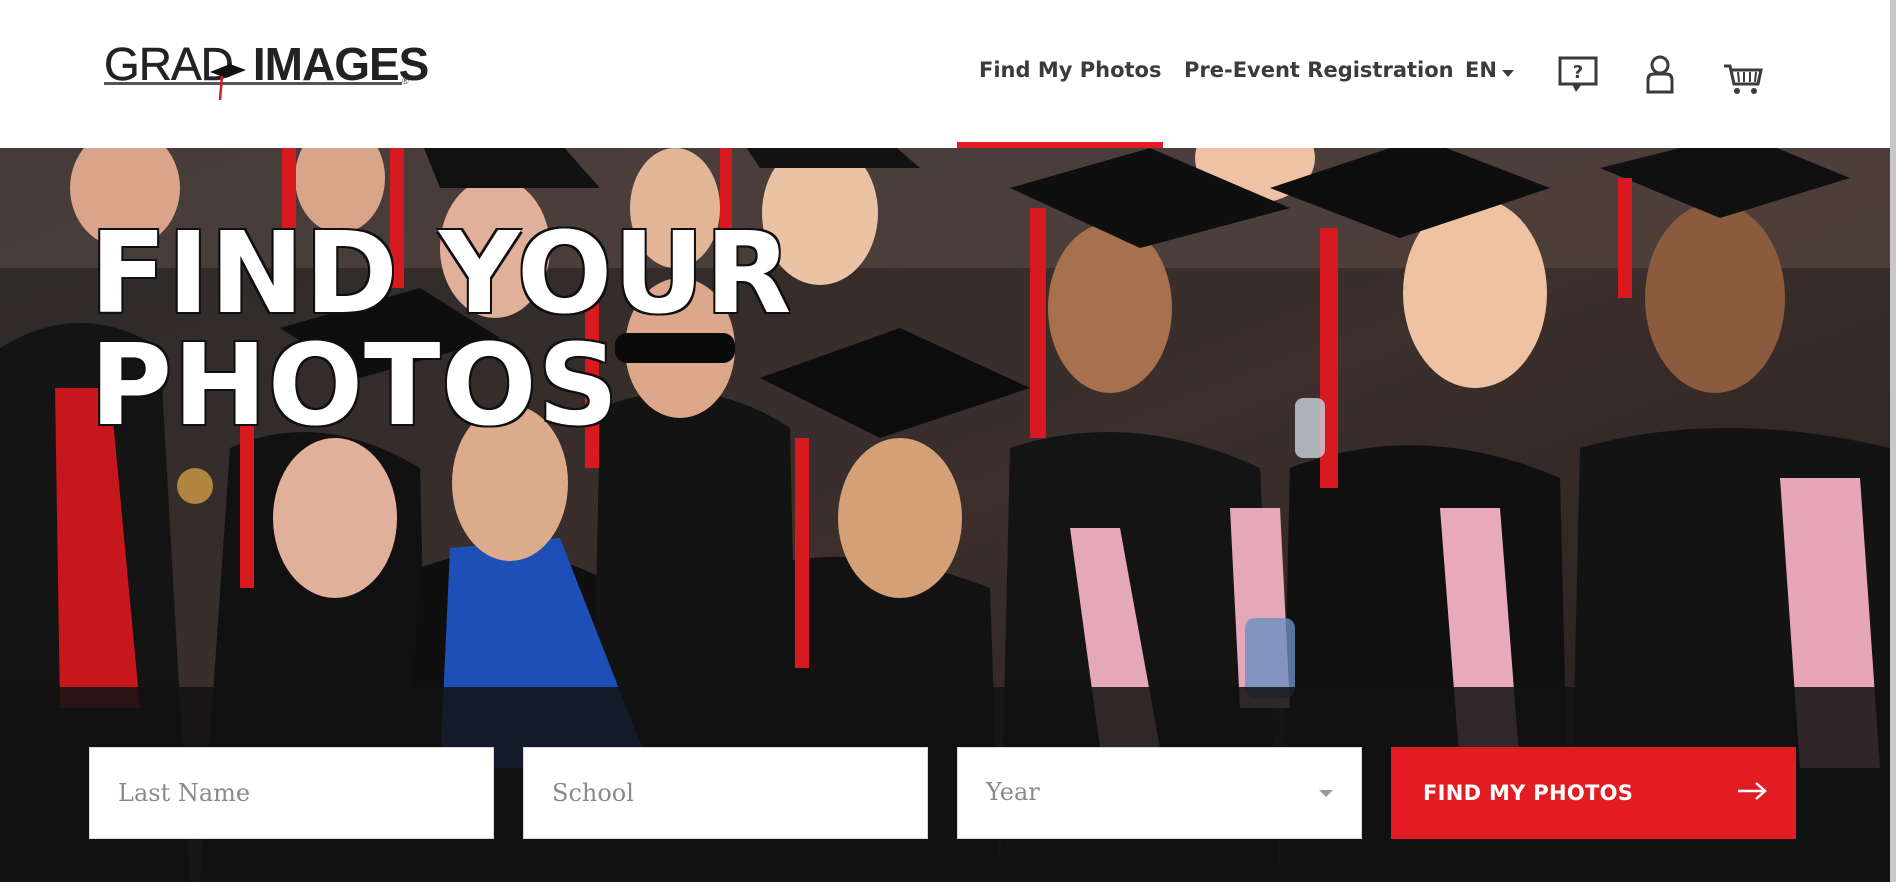  What do you see at coordinates (253, 83) in the screenshot?
I see `logo-underline` at bounding box center [253, 83].